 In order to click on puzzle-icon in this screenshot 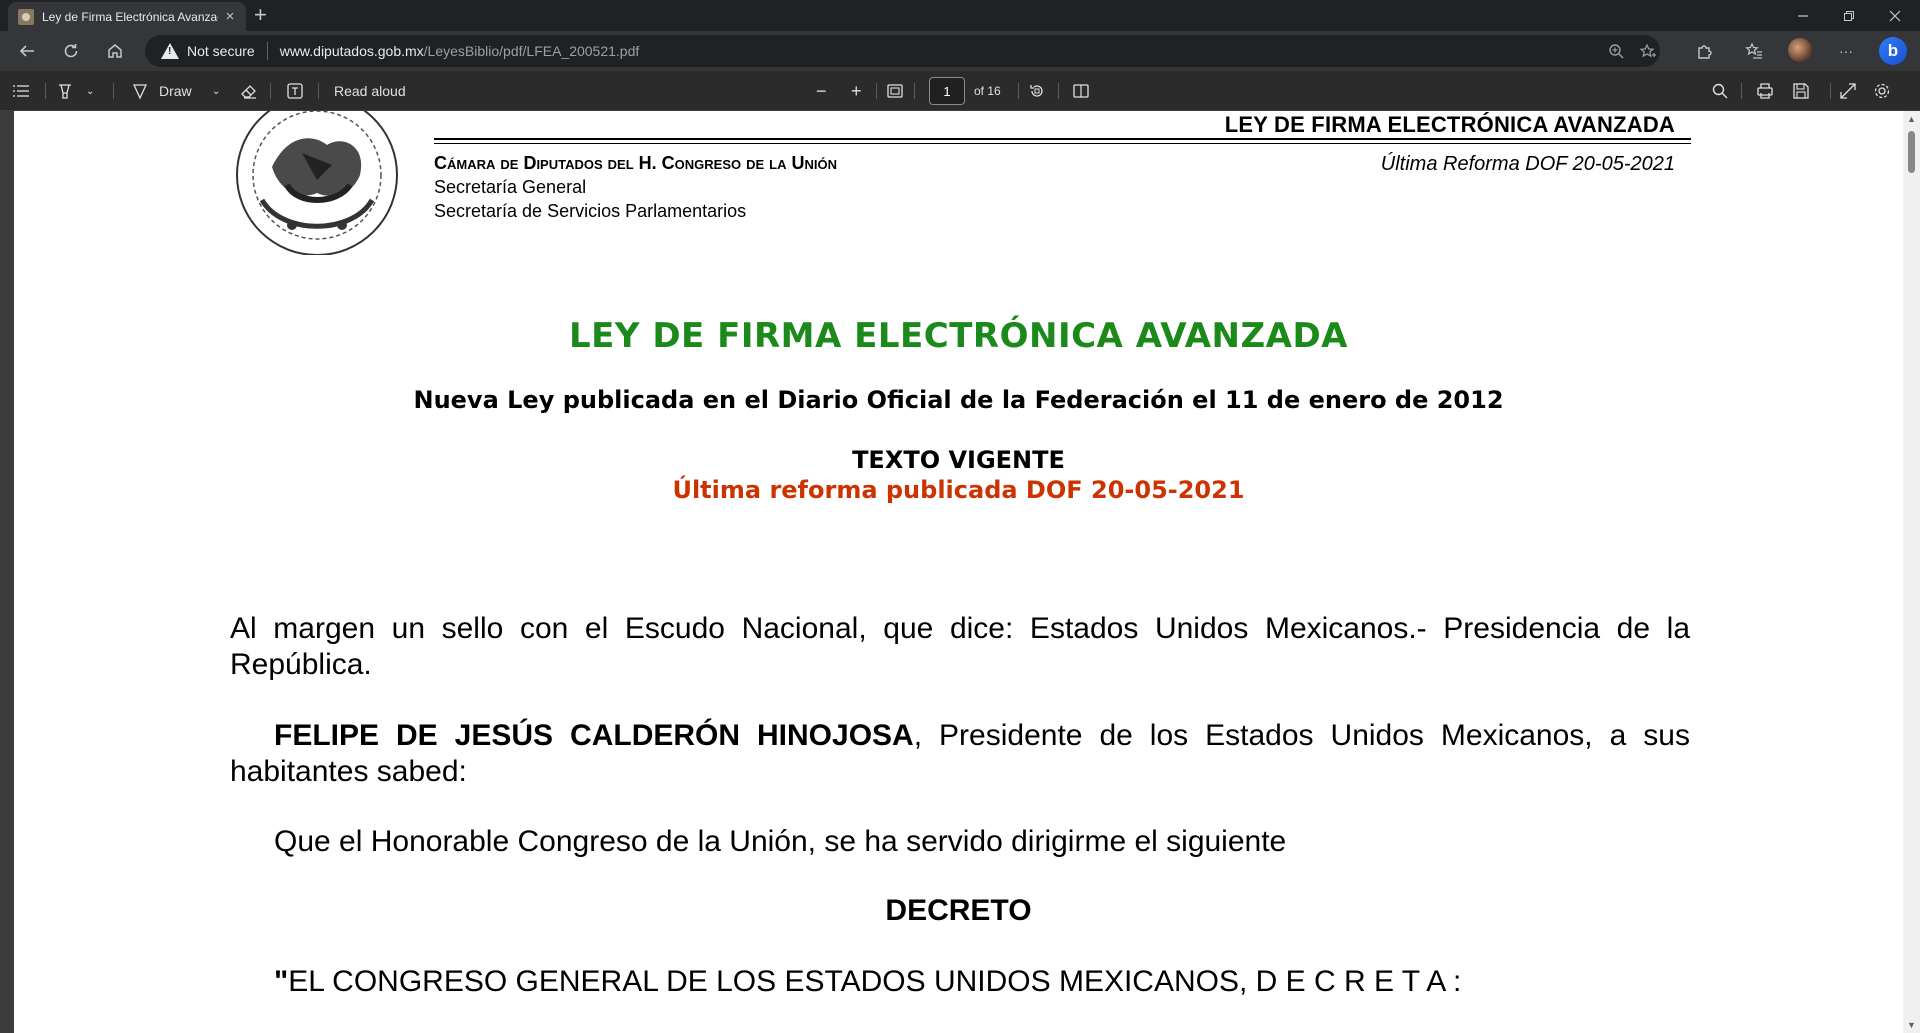, I will do `click(1705, 52)`.